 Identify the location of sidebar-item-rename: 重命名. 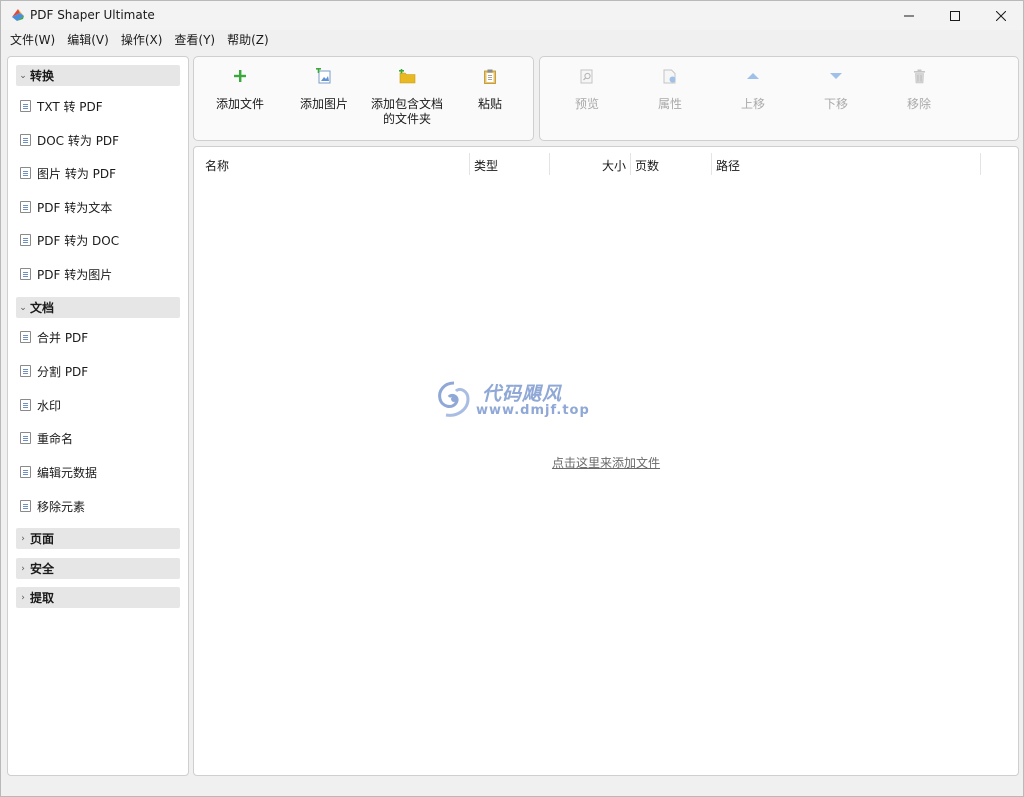
(100, 438).